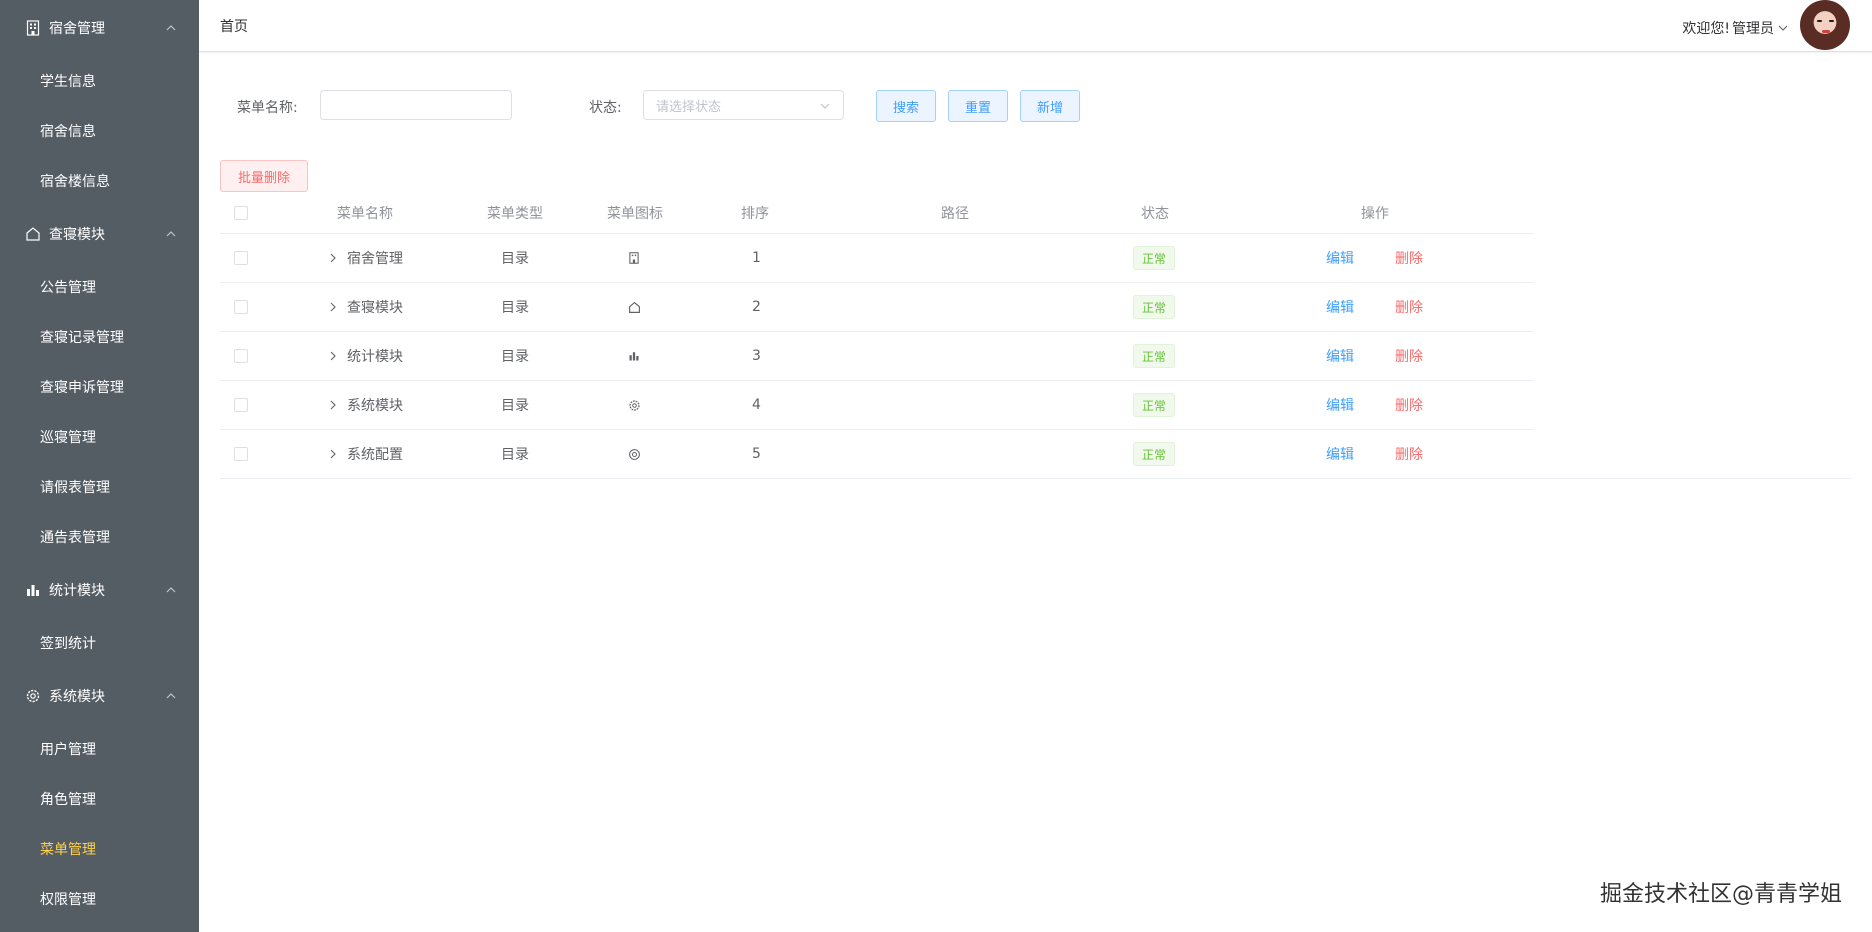  Describe the element at coordinates (99, 899) in the screenshot. I see `sidebar-item-permissions: 权限管理` at that location.